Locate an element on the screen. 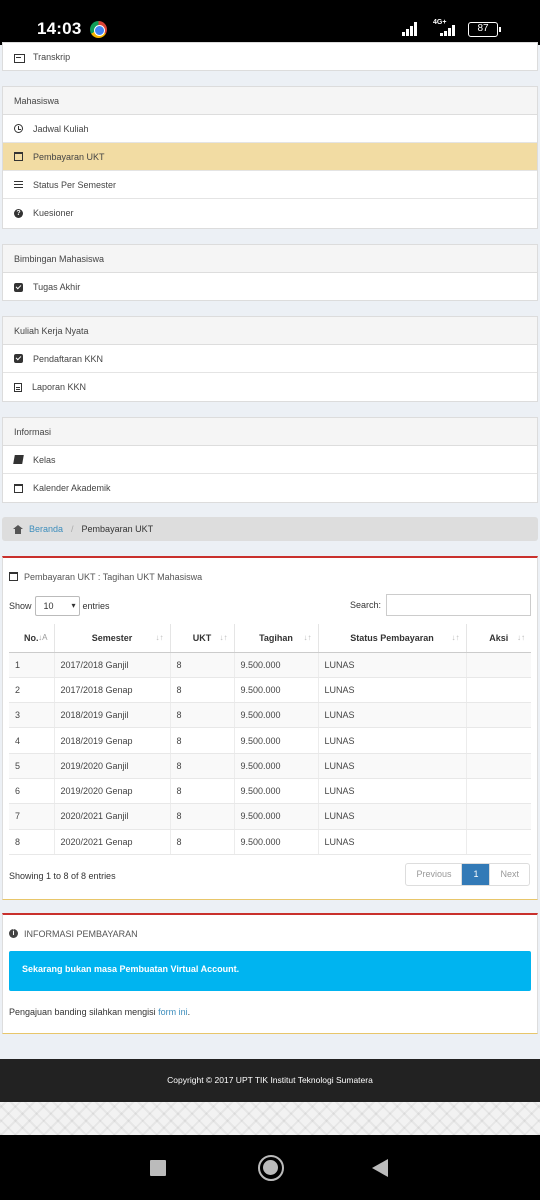 This screenshot has height=1200, width=540. sort-icon: ↓A is located at coordinates (43, 637).